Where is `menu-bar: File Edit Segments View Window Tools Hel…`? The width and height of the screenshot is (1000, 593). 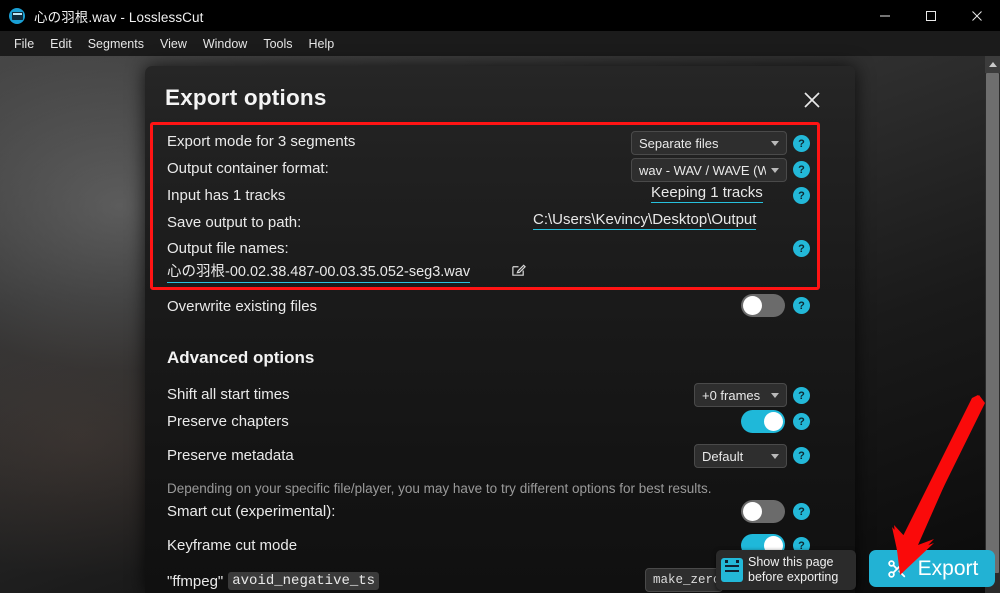 menu-bar: File Edit Segments View Window Tools Hel… is located at coordinates (500, 43).